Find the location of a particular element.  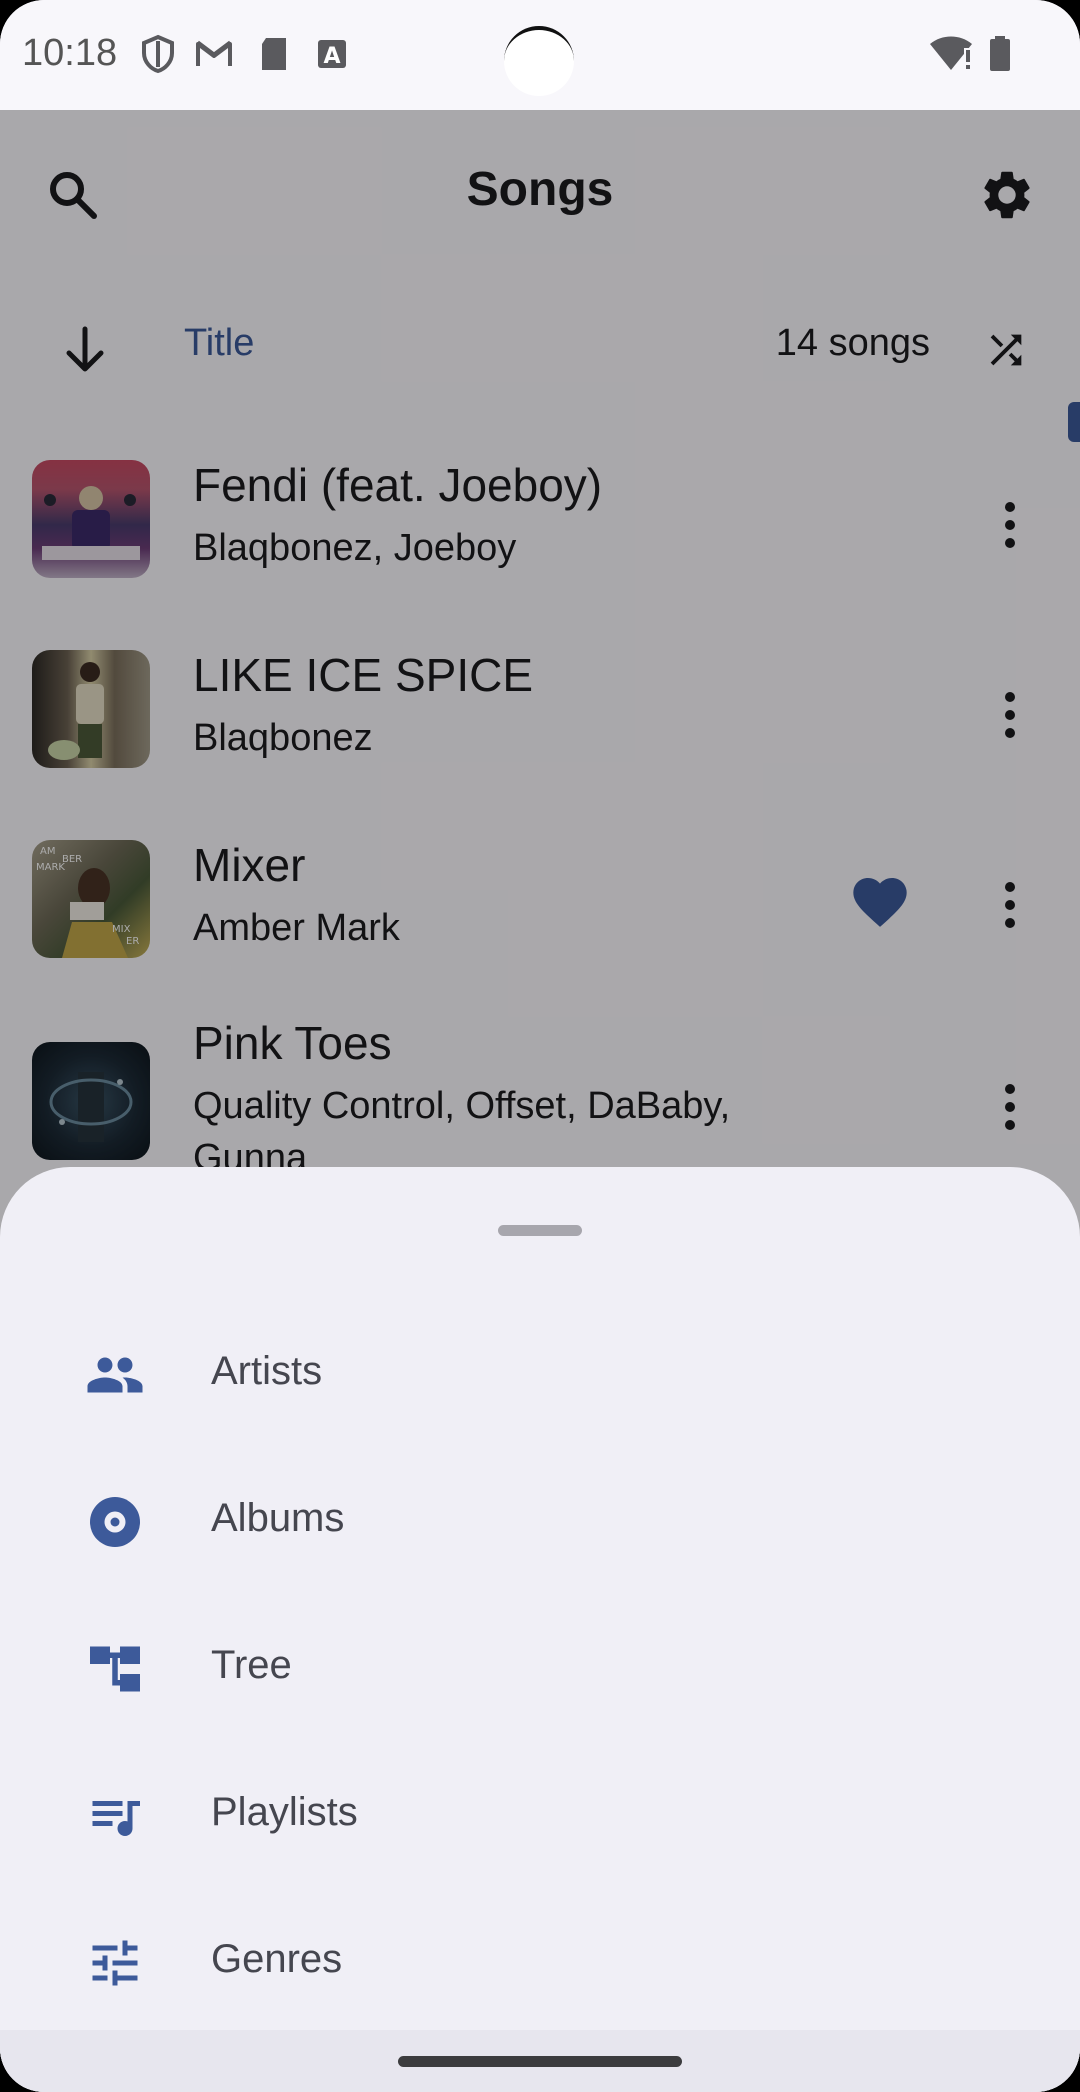

wifi-alert-icon is located at coordinates (951, 53).